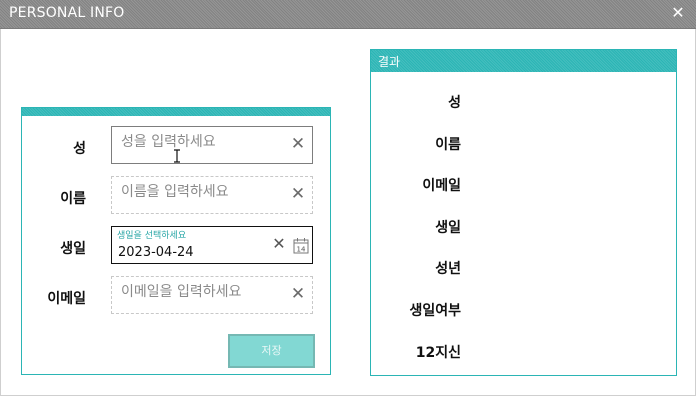  I want to click on last-name-label: 성, so click(79, 149).